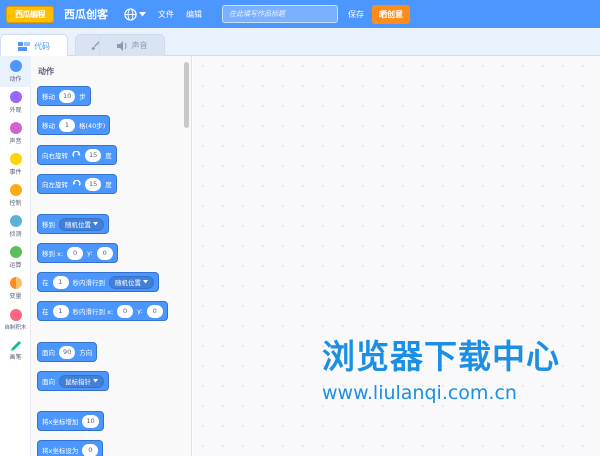  I want to click on block-glide-to: 在 1 秒内滑行到 随机位置, so click(98, 282).